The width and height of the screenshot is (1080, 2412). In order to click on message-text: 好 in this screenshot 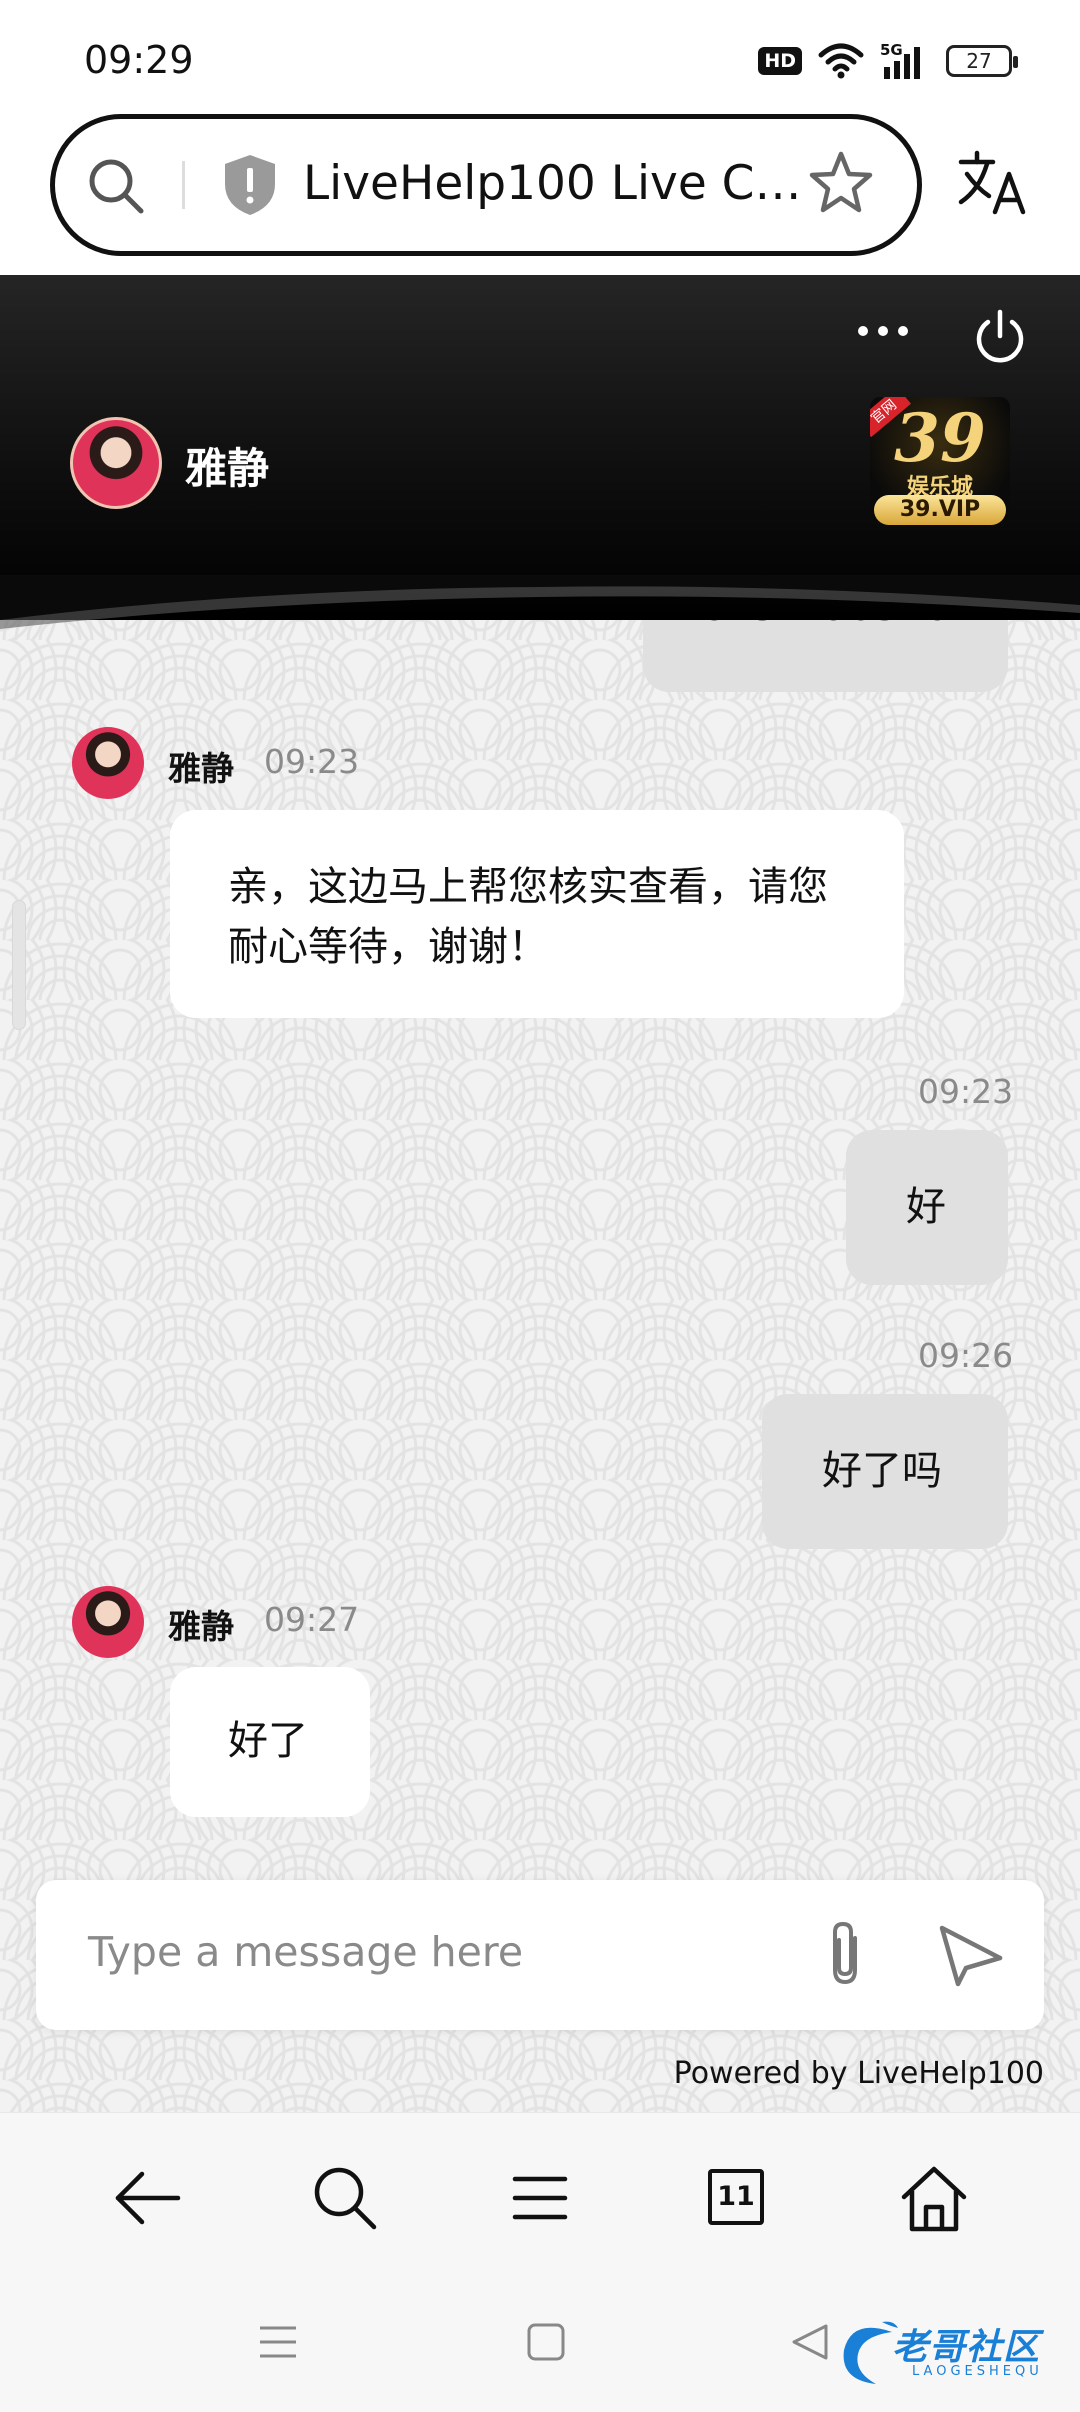, I will do `click(926, 1207)`.